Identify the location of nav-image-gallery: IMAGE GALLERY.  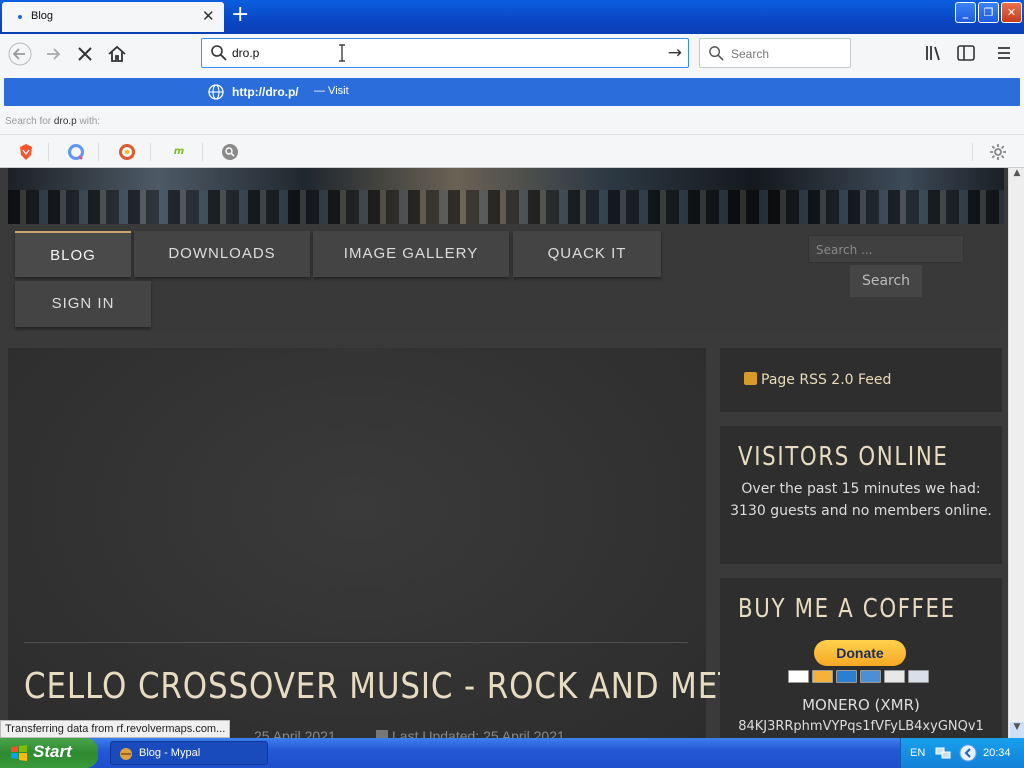
(411, 254).